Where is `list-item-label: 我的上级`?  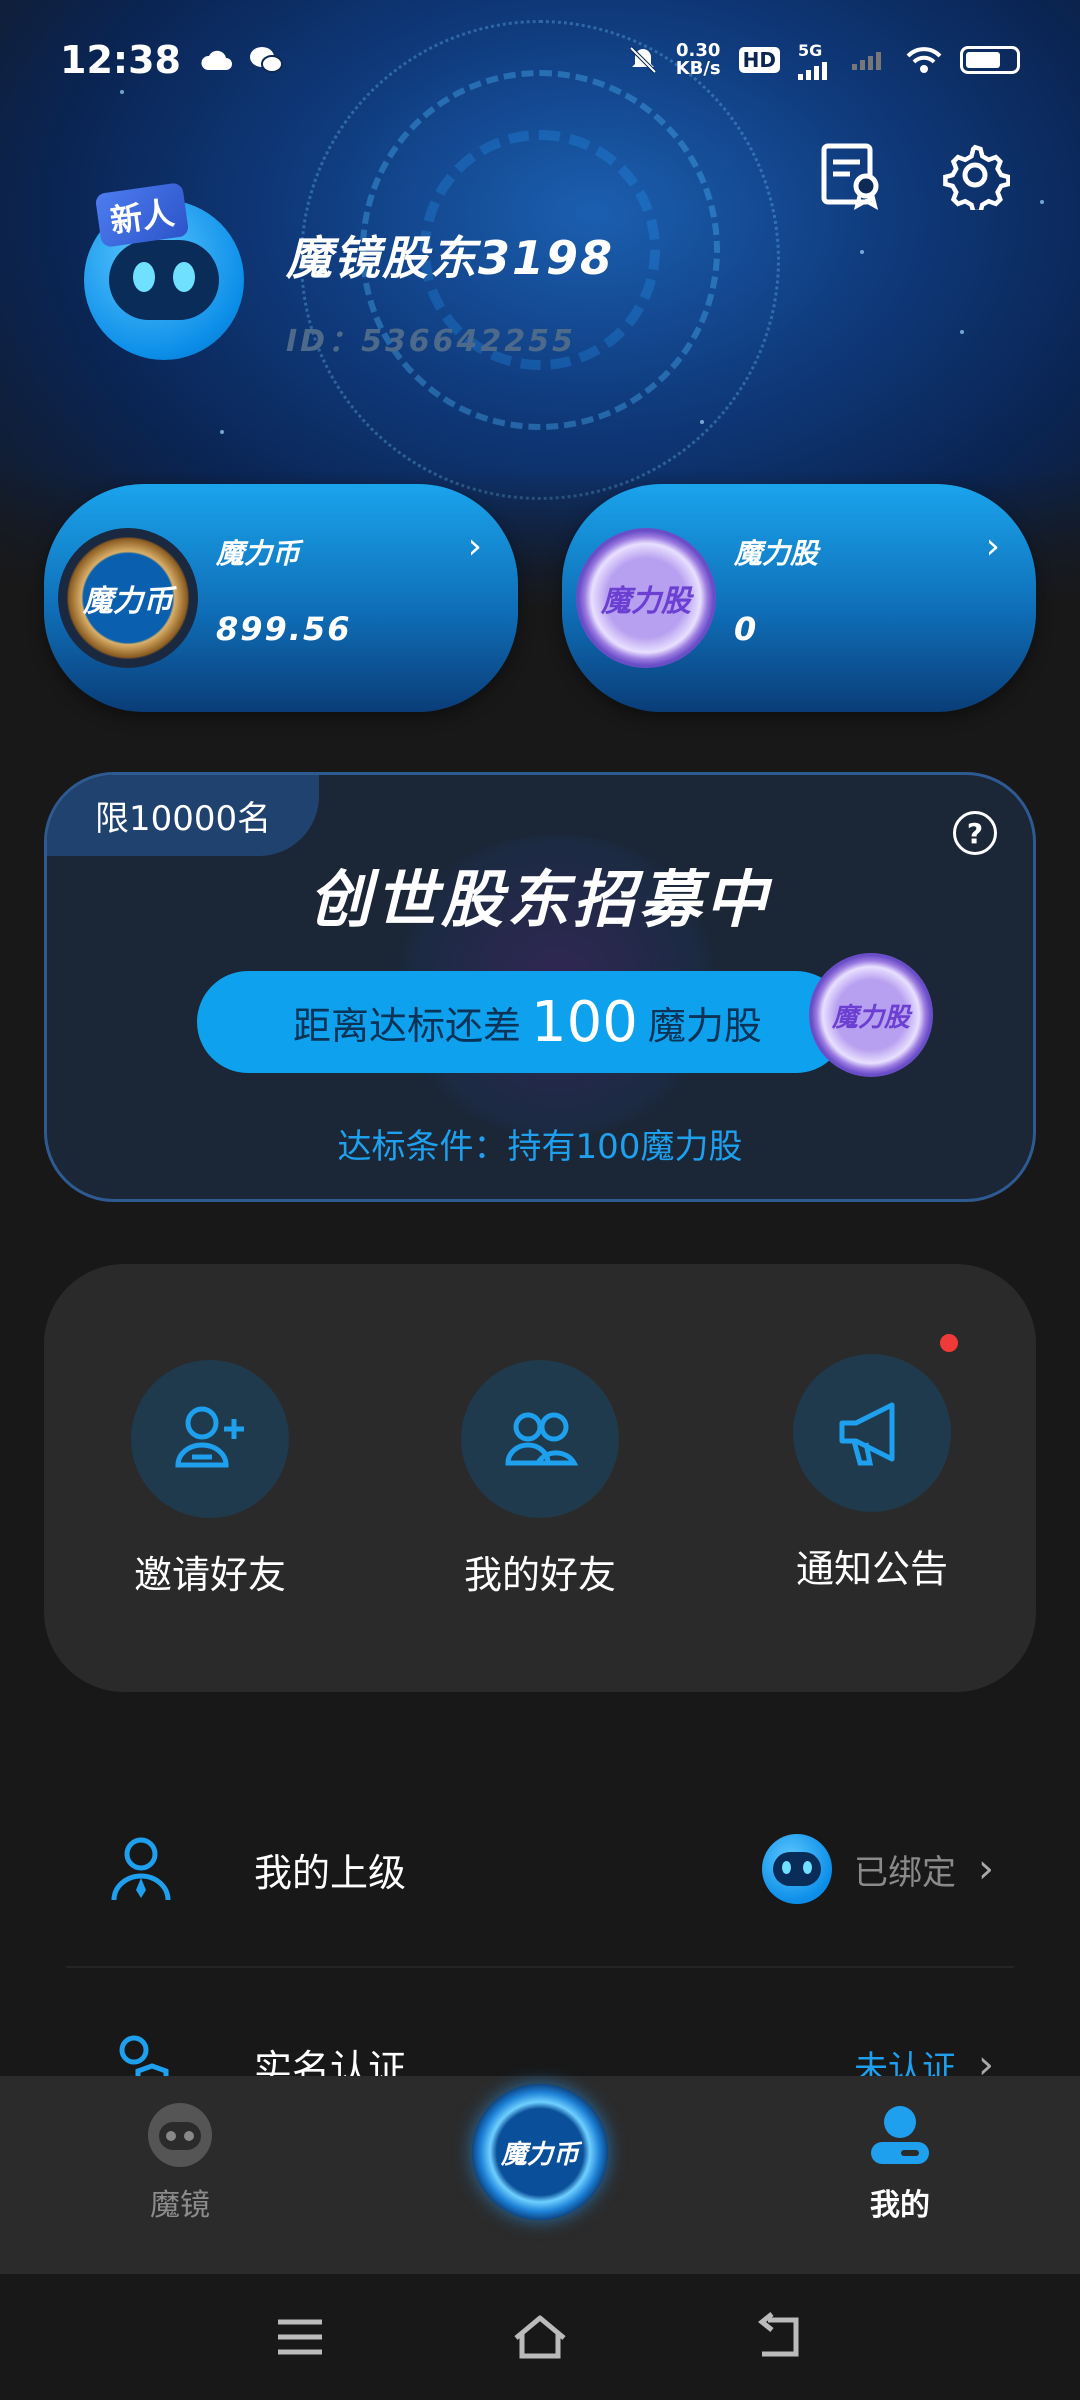
list-item-label: 我的上级 is located at coordinates (330, 1872).